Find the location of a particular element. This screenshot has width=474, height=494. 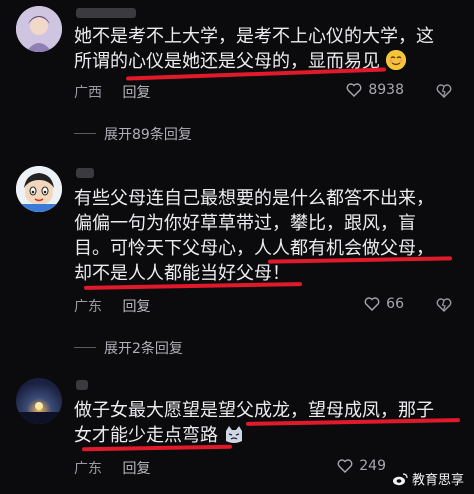

comment-line: 有些父母连自己最想要的是什么都答不出来， is located at coordinates (254, 198).